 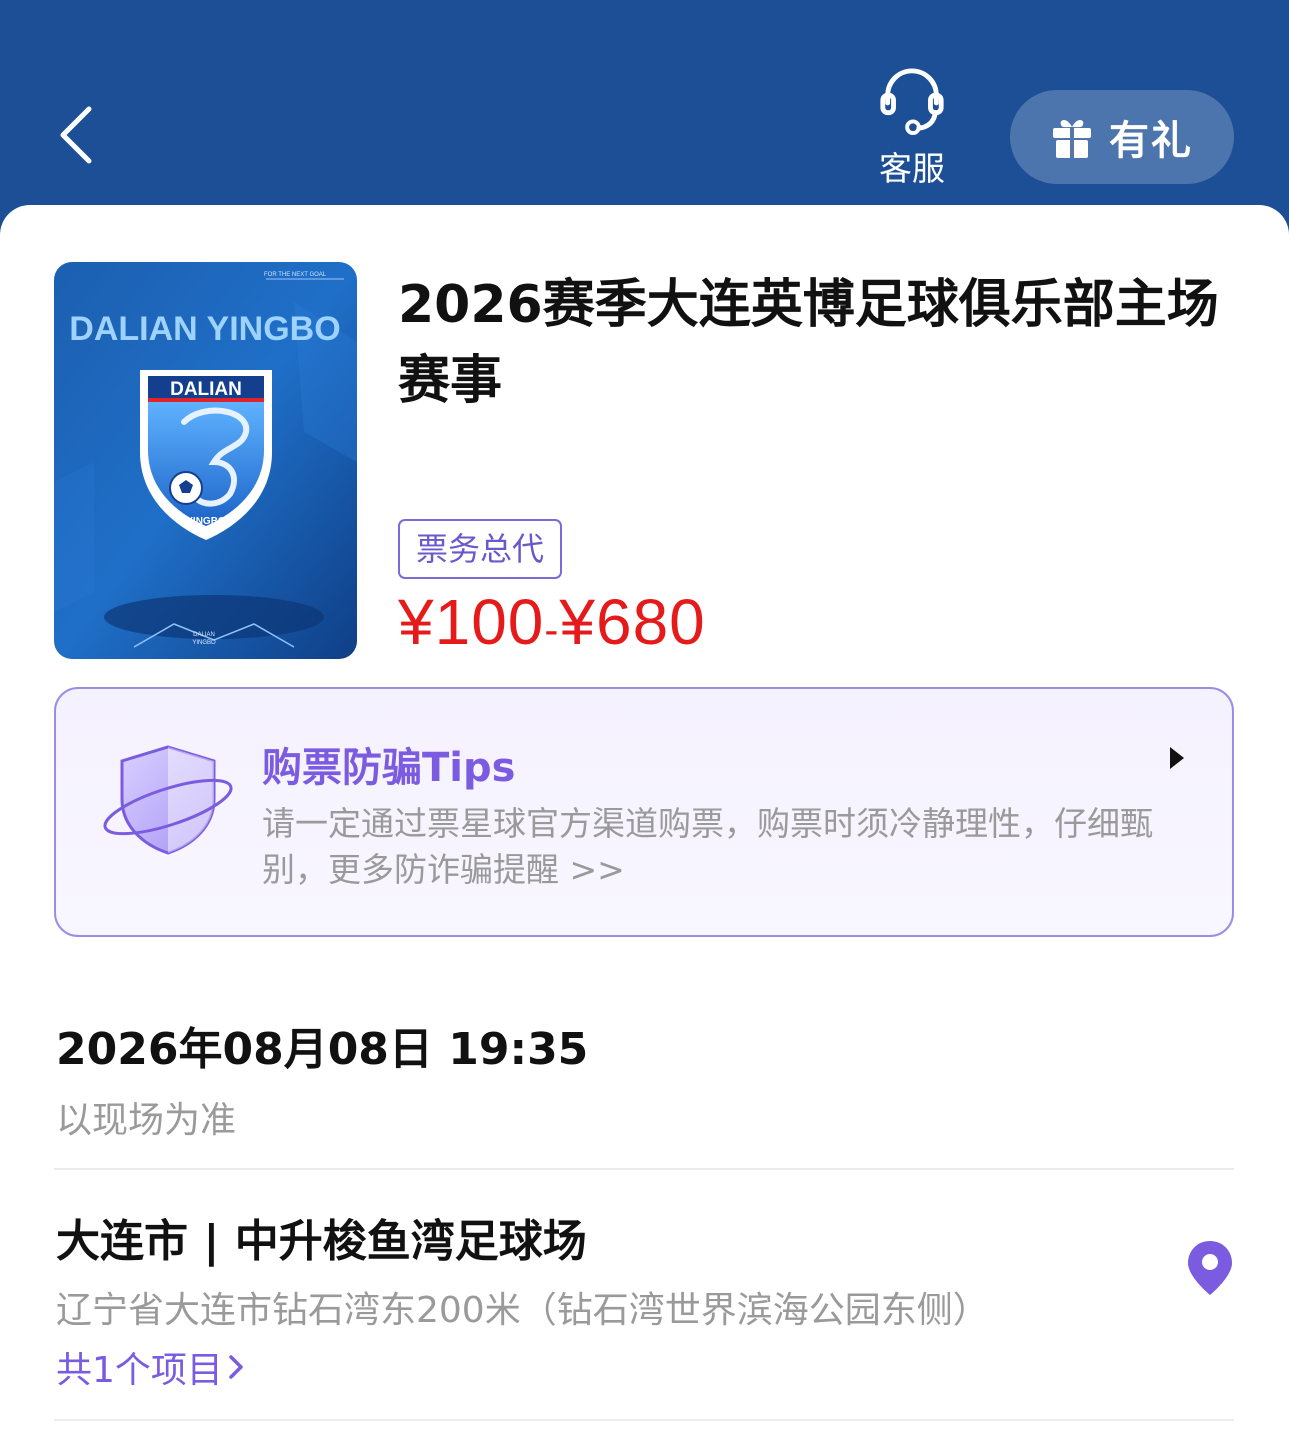 I want to click on gift-button: 有礼, so click(x=1122, y=137).